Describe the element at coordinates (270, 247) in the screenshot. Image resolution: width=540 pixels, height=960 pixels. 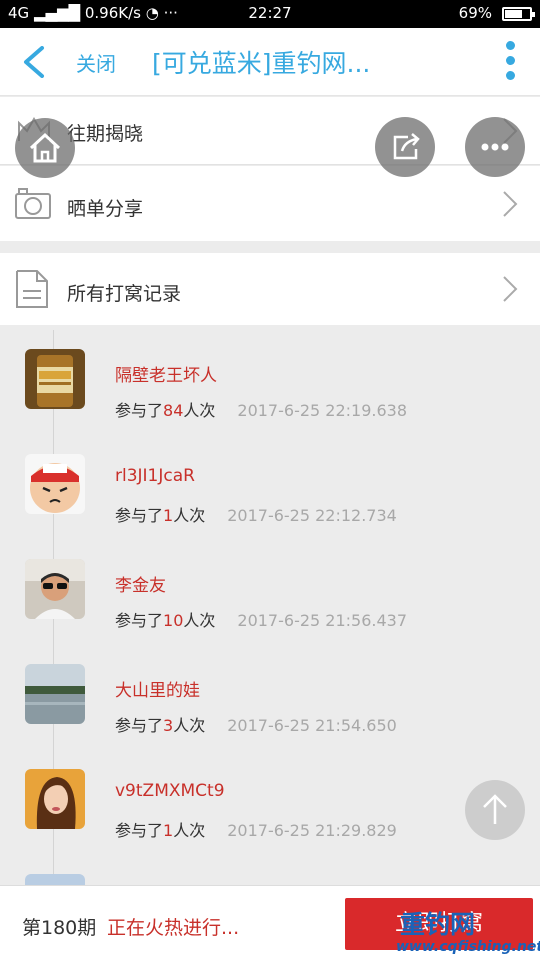
I see `section-divider` at that location.